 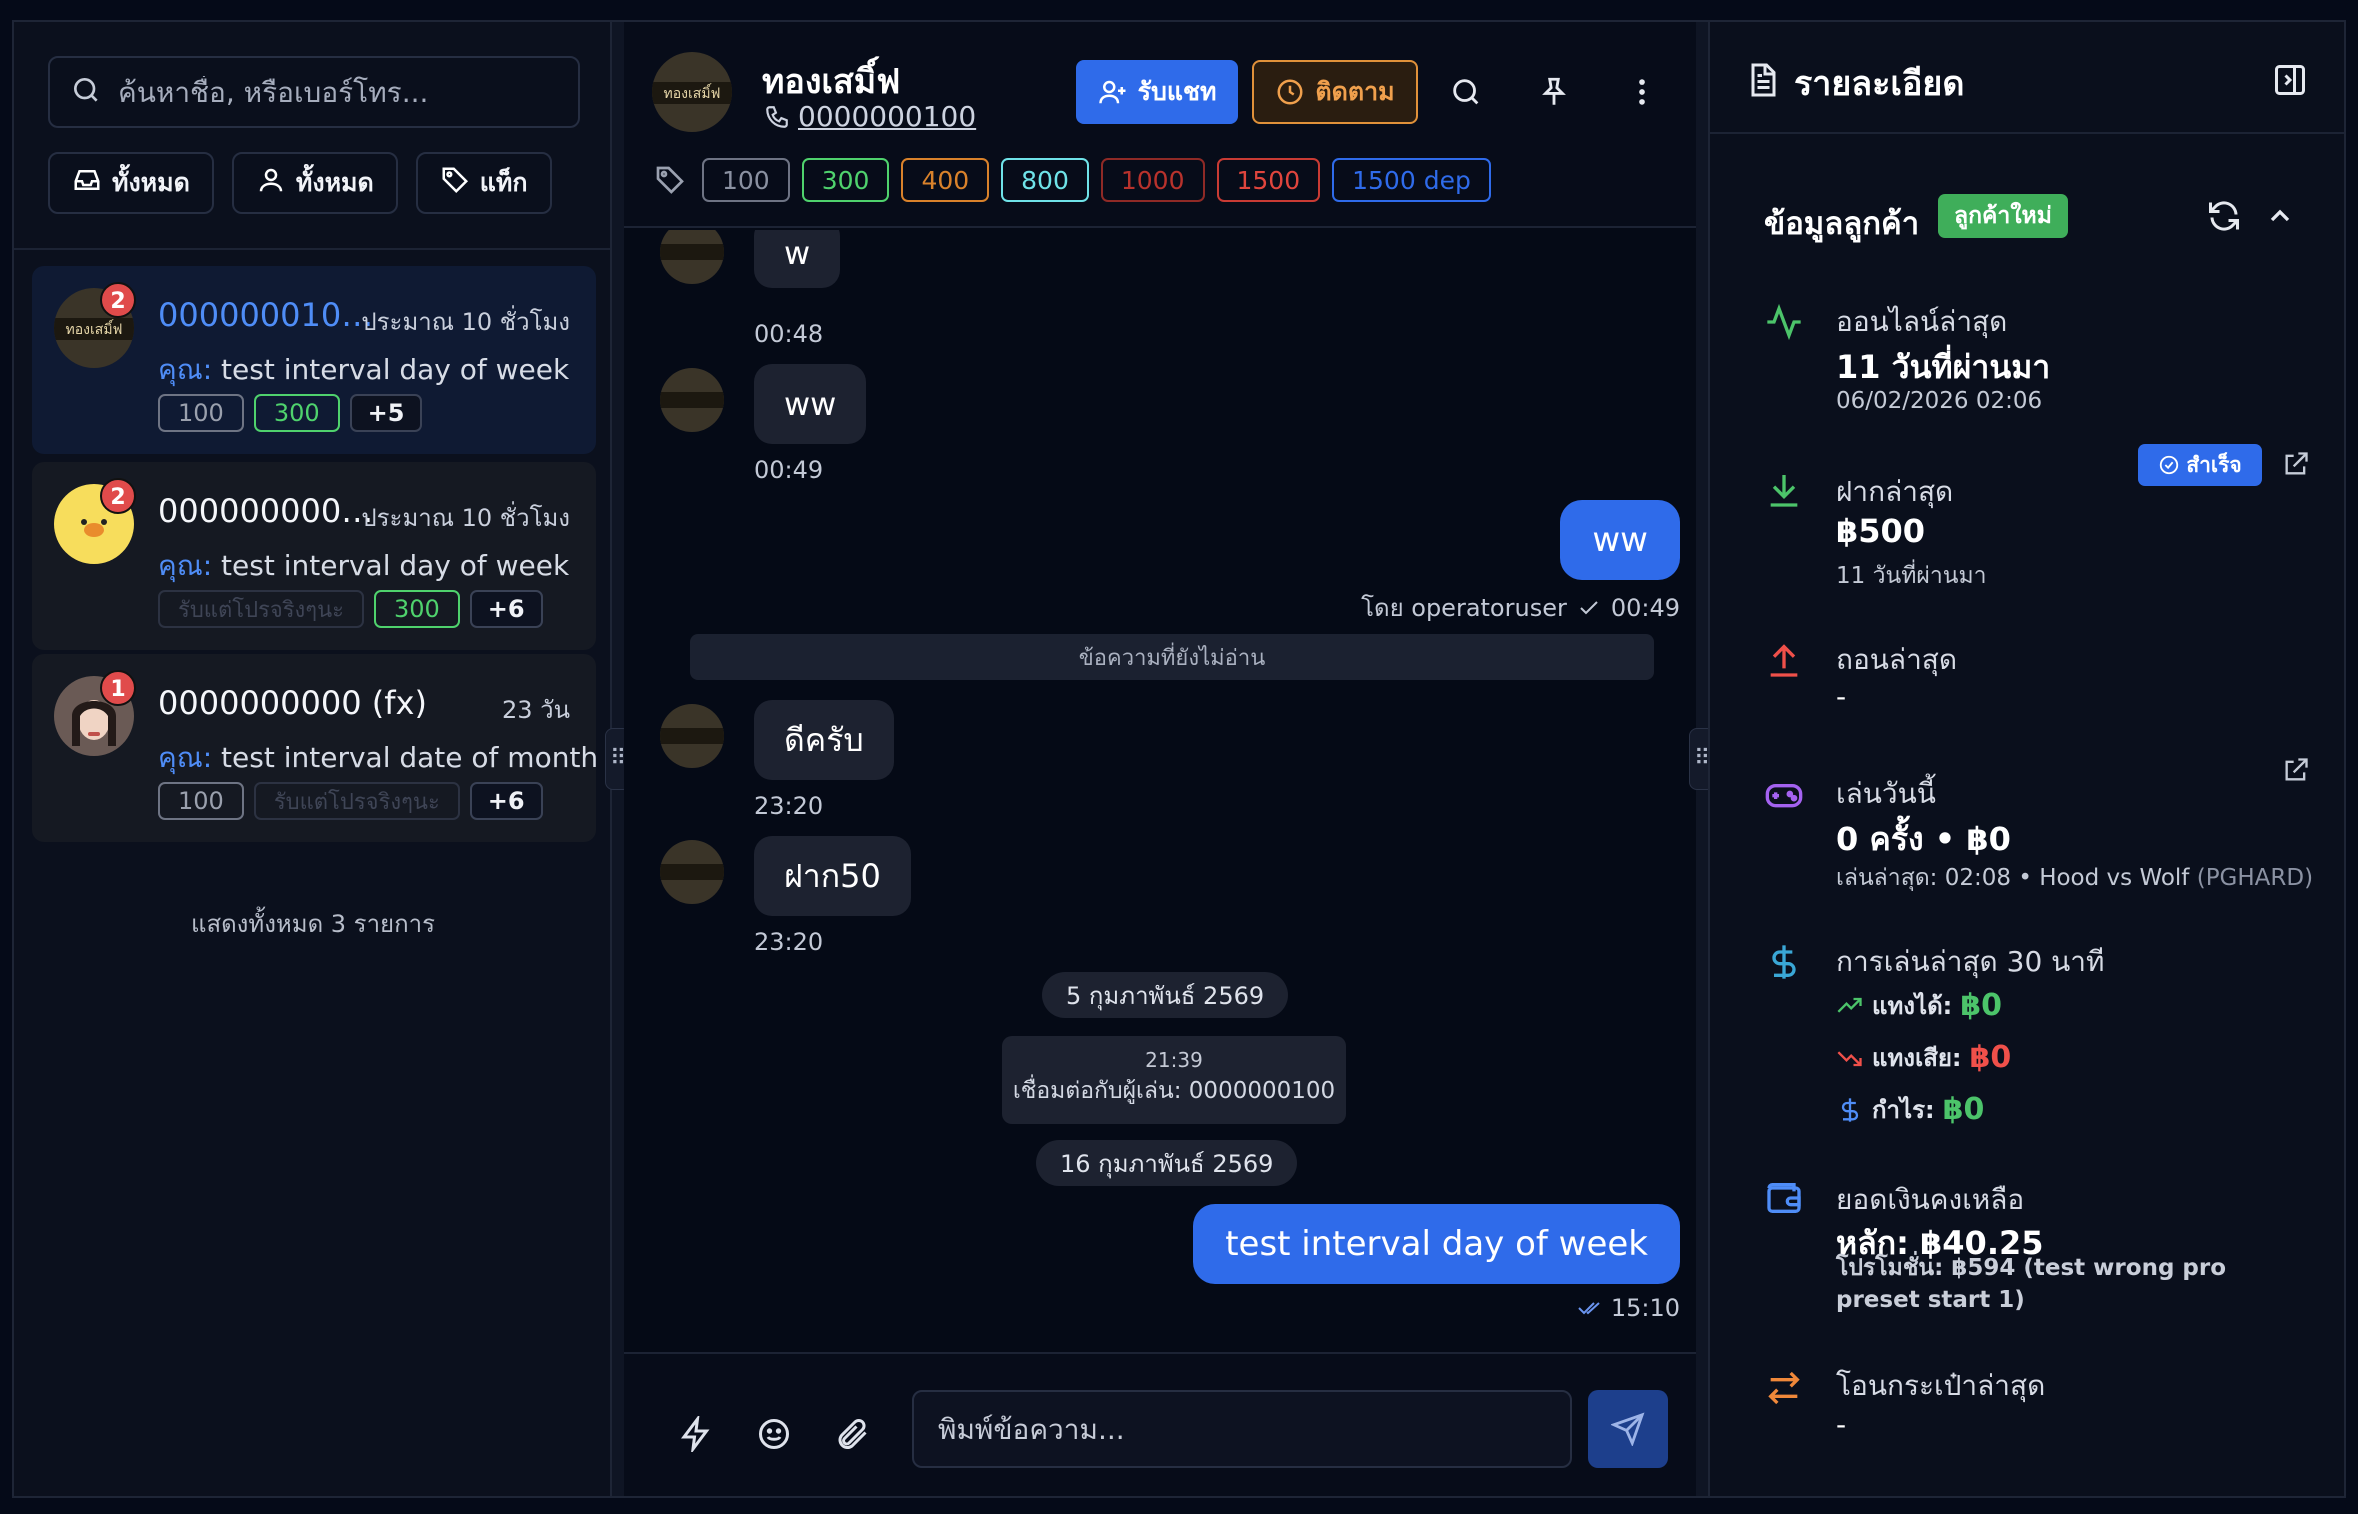 What do you see at coordinates (1152, 180) in the screenshot?
I see `tag-chip: 1000` at bounding box center [1152, 180].